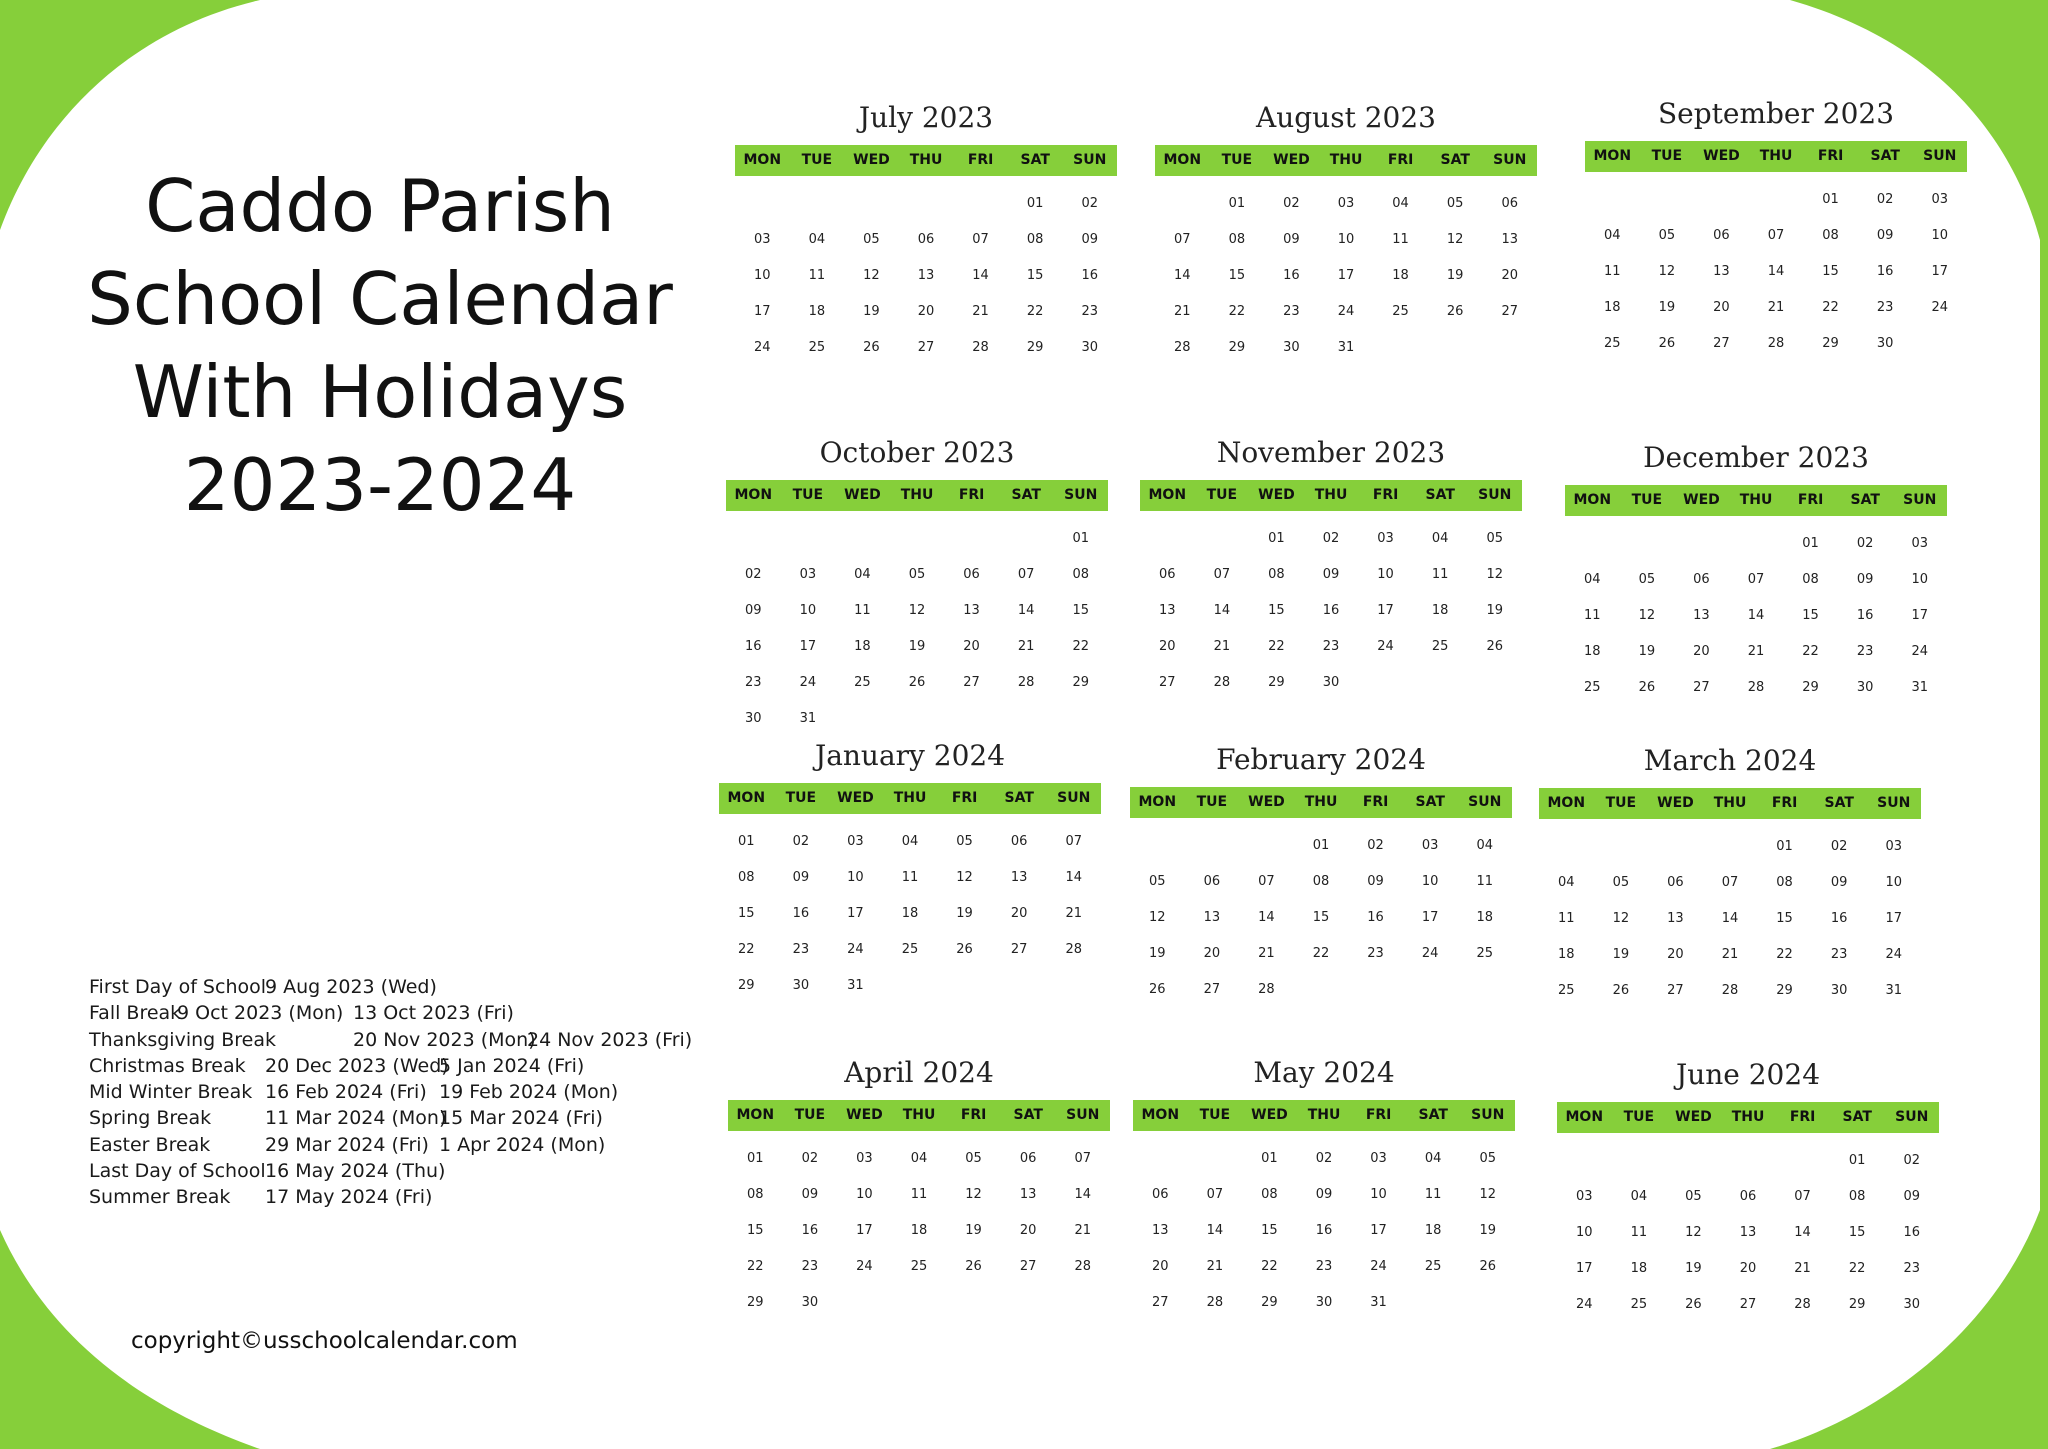 The image size is (2048, 1449). Describe the element at coordinates (1885, 271) in the screenshot. I see `day-cell: 16` at that location.